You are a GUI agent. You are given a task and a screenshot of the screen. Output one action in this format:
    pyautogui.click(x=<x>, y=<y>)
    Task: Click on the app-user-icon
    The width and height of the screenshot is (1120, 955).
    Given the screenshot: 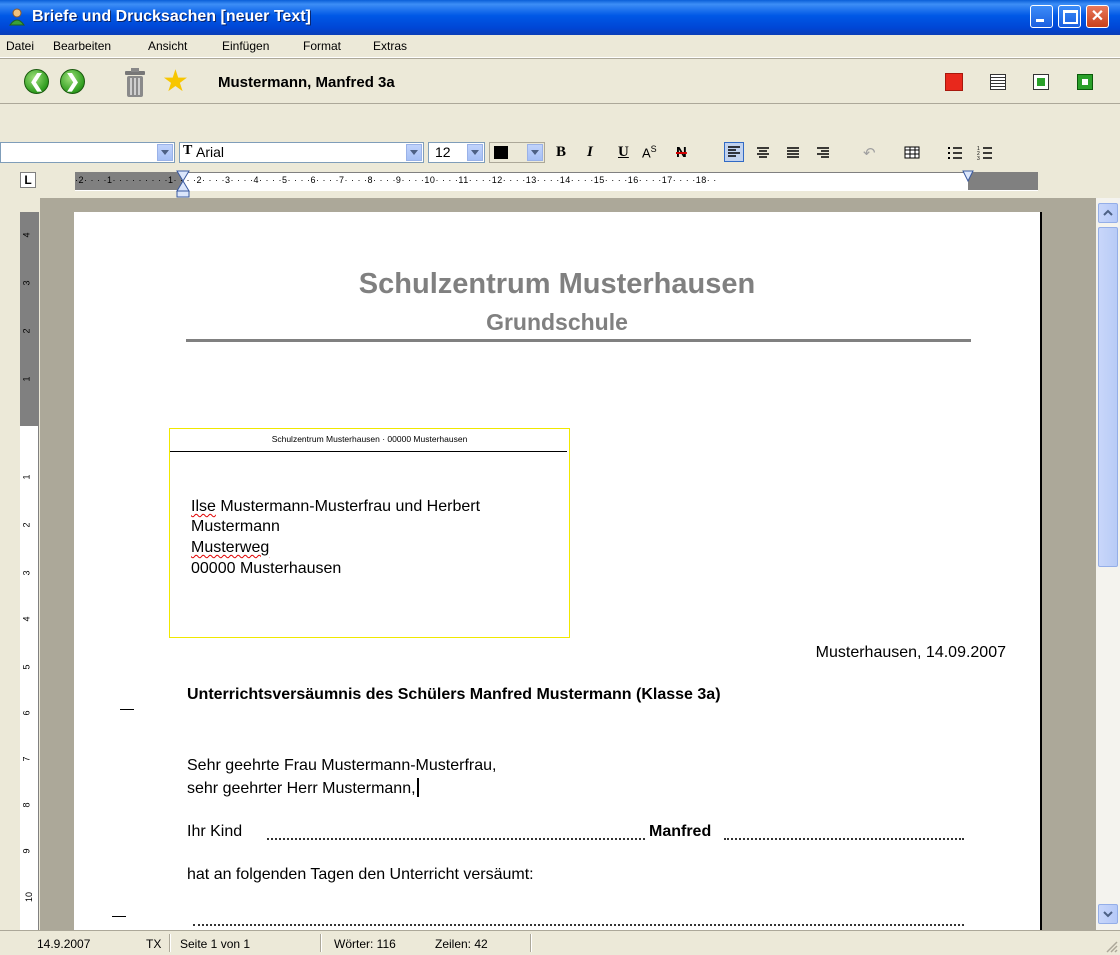 What is the action you would take?
    pyautogui.click(x=17, y=17)
    